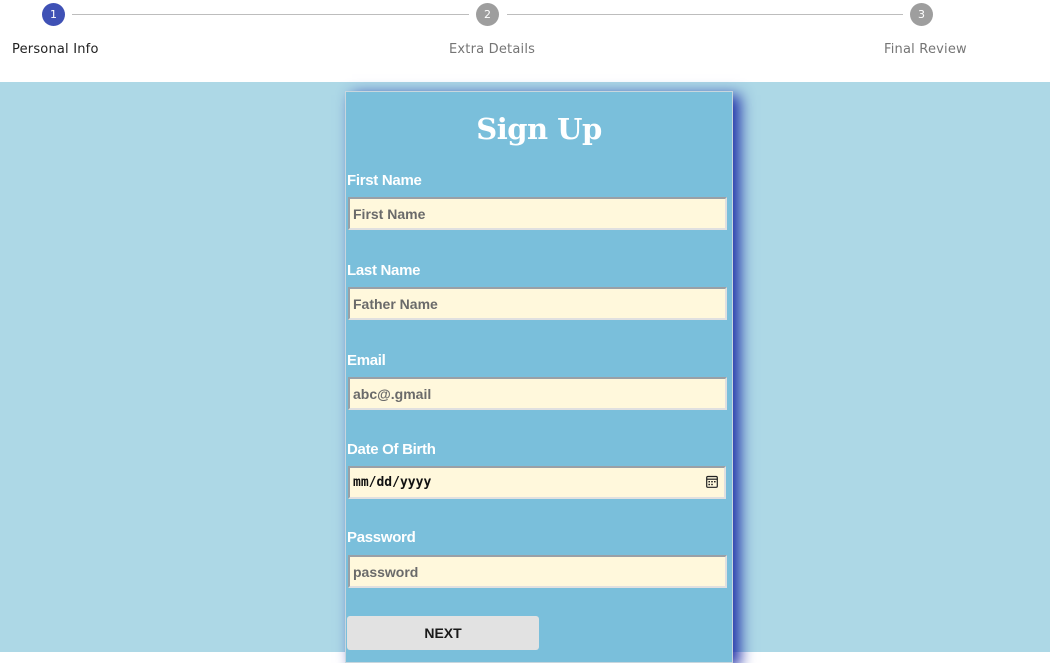  What do you see at coordinates (392, 482) in the screenshot?
I see `date-placeholder: mm/dd/yyyy` at bounding box center [392, 482].